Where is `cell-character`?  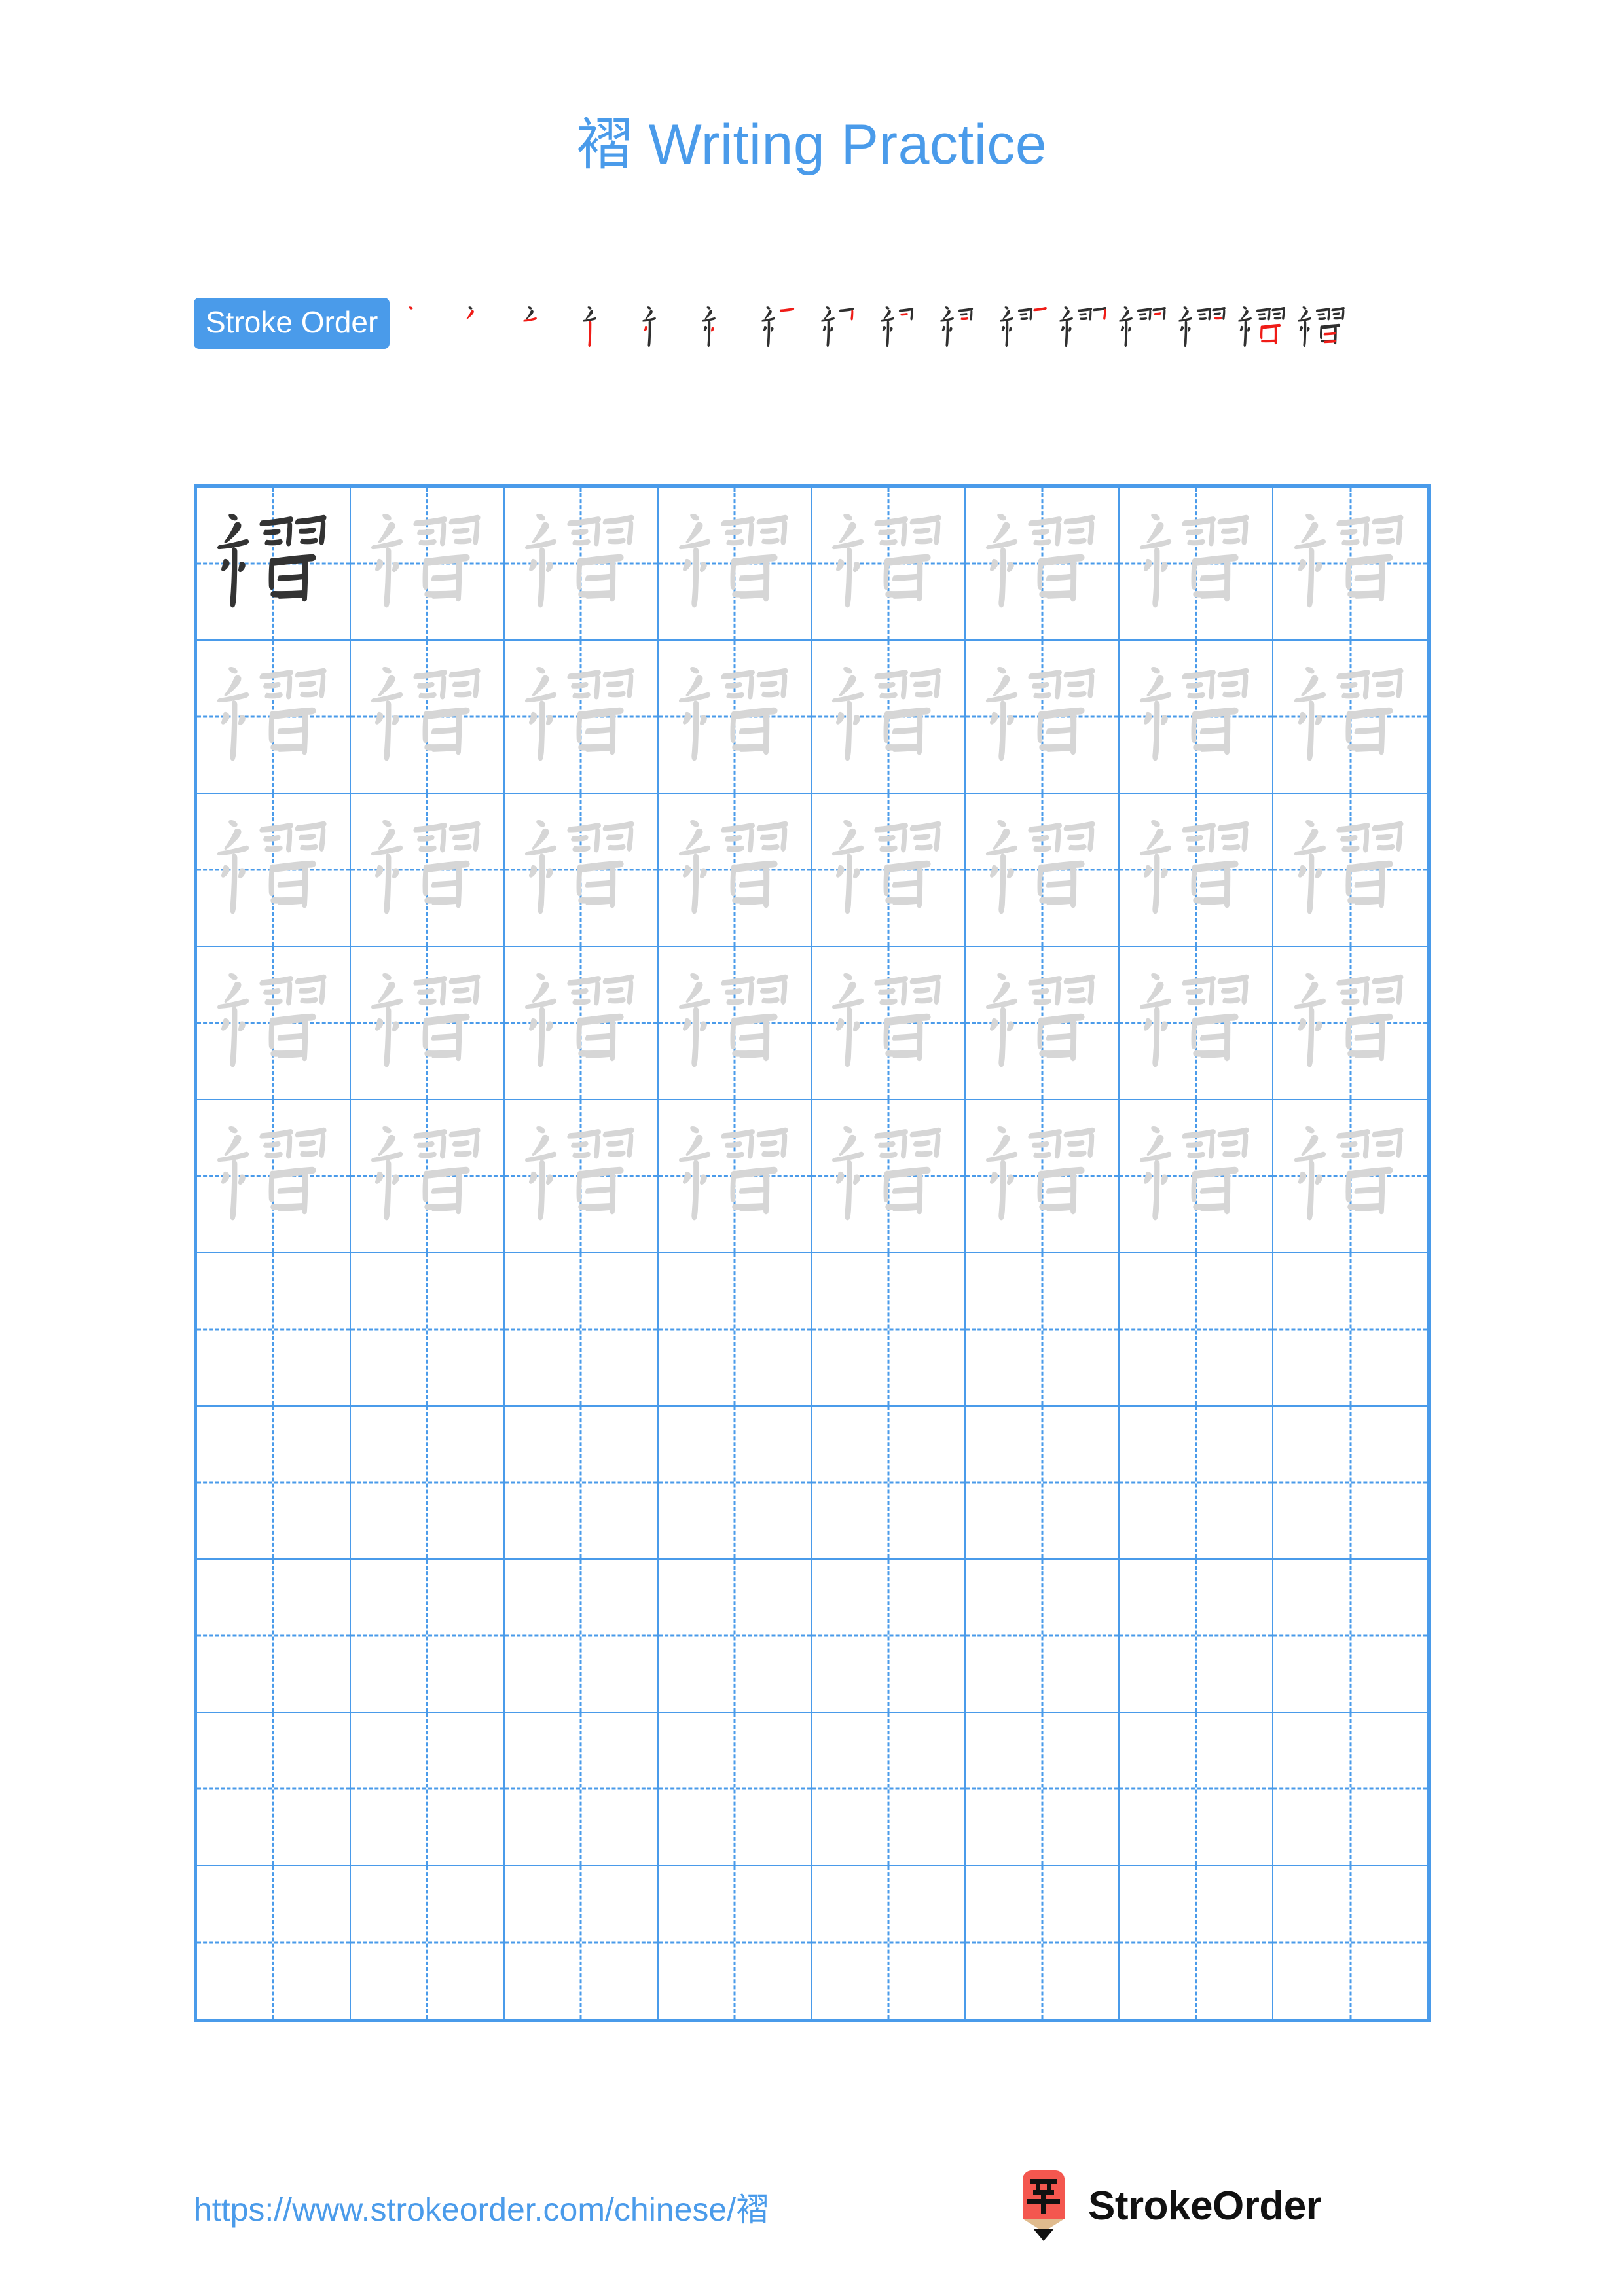
cell-character is located at coordinates (888, 563).